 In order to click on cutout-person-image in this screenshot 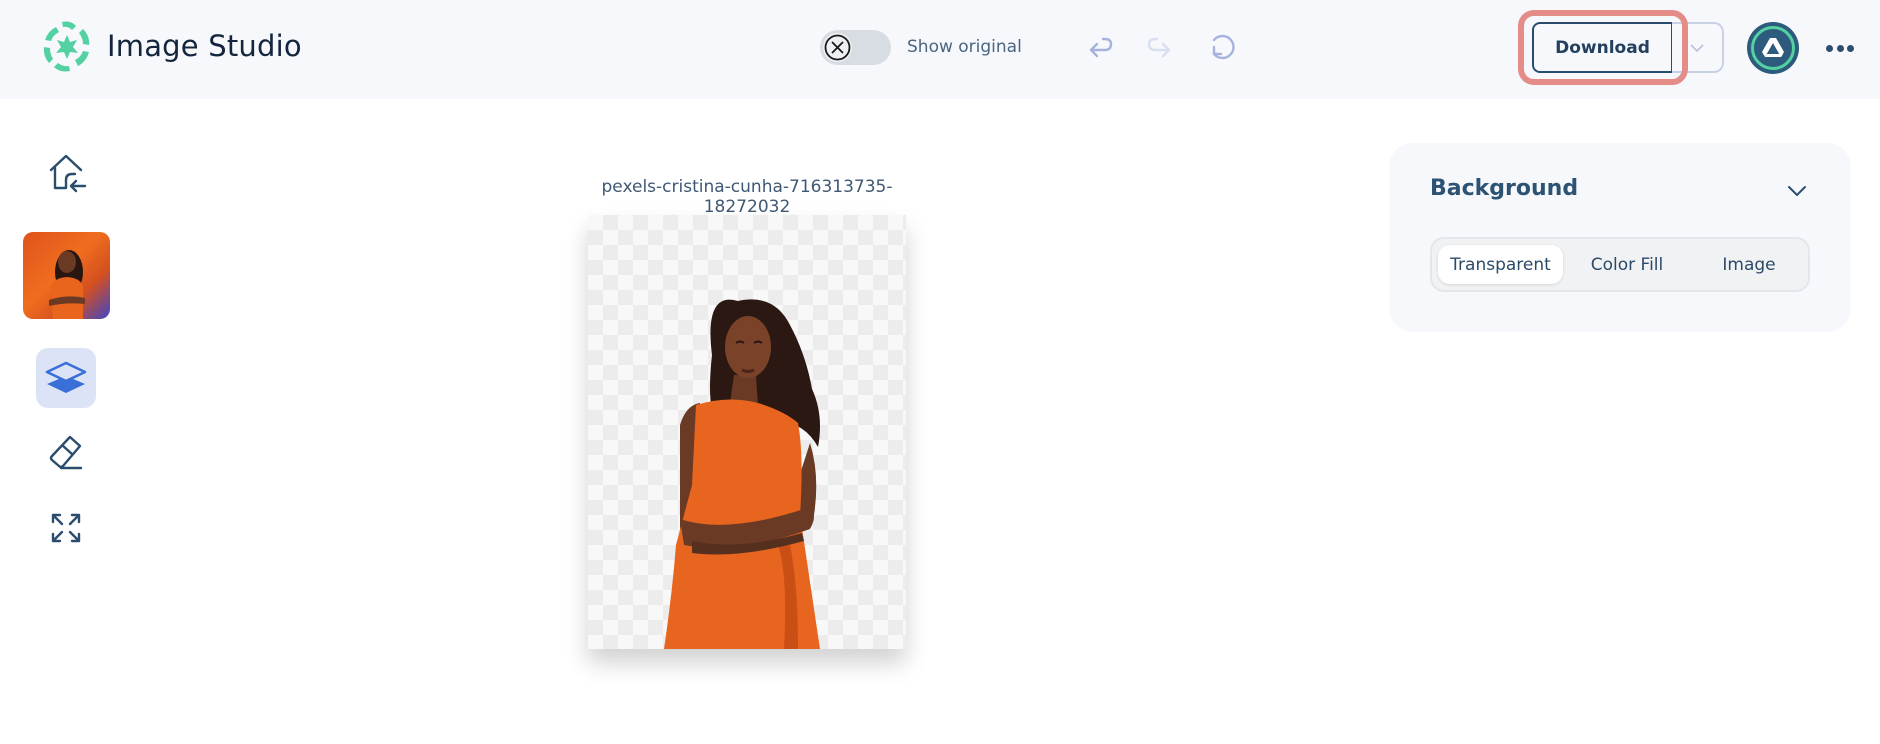, I will do `click(742, 474)`.